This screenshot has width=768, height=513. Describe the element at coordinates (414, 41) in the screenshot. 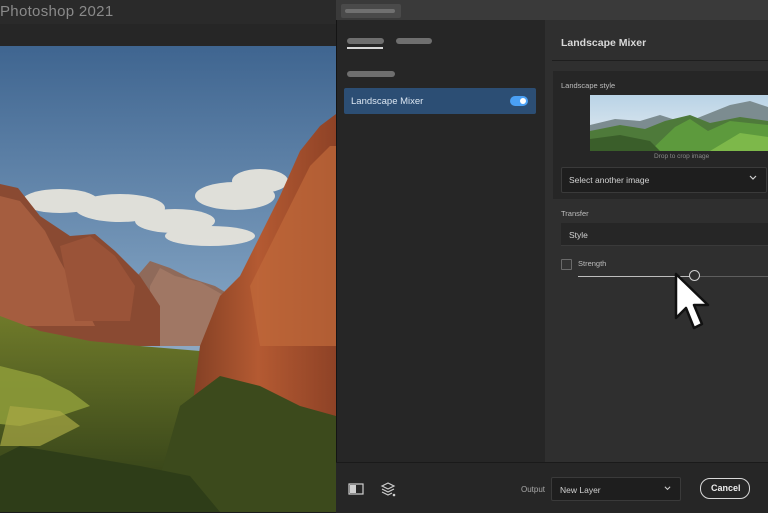

I see `category-tab-beta` at that location.